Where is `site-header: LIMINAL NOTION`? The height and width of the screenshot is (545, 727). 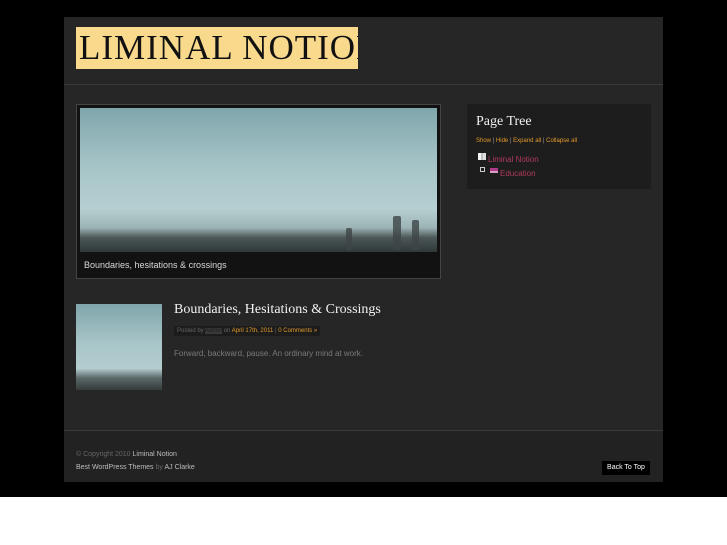 site-header: LIMINAL NOTION is located at coordinates (363, 51).